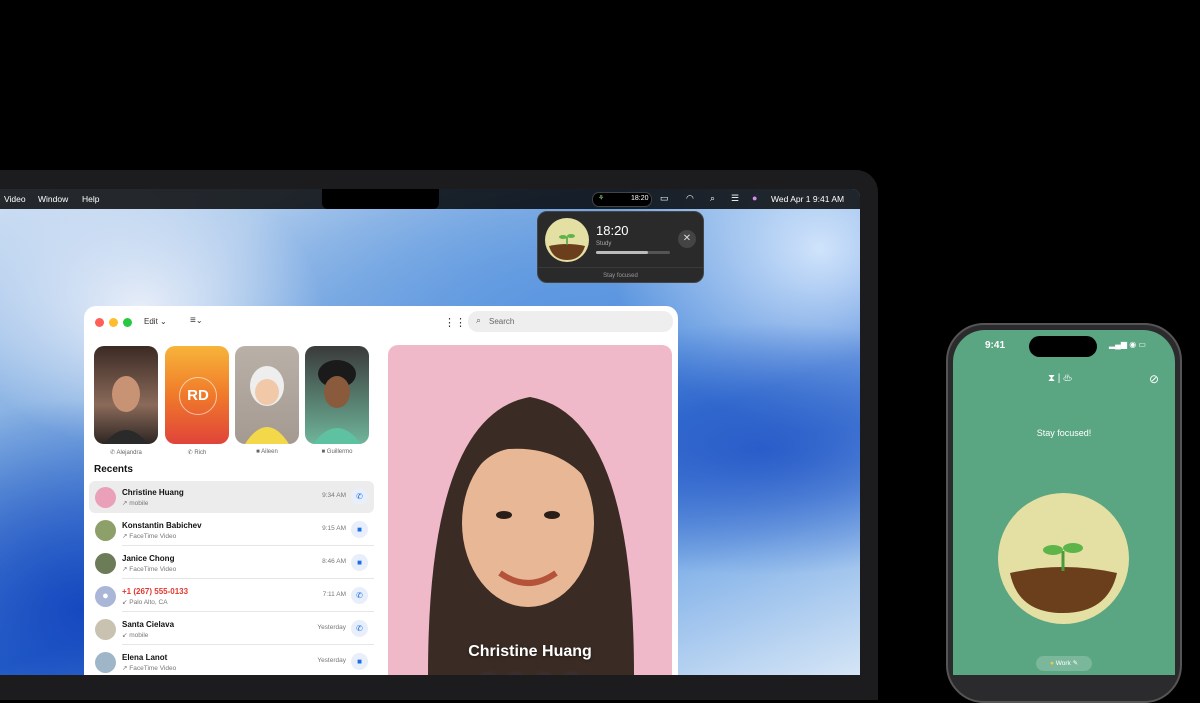  I want to click on minimize-window-button, so click(113, 322).